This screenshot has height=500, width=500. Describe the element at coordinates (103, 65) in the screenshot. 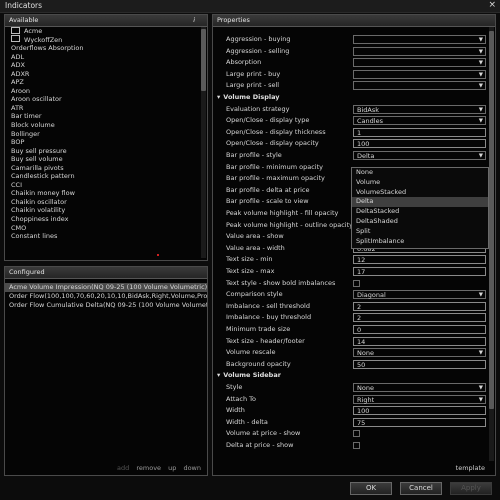

I see `available-item: ADX` at that location.